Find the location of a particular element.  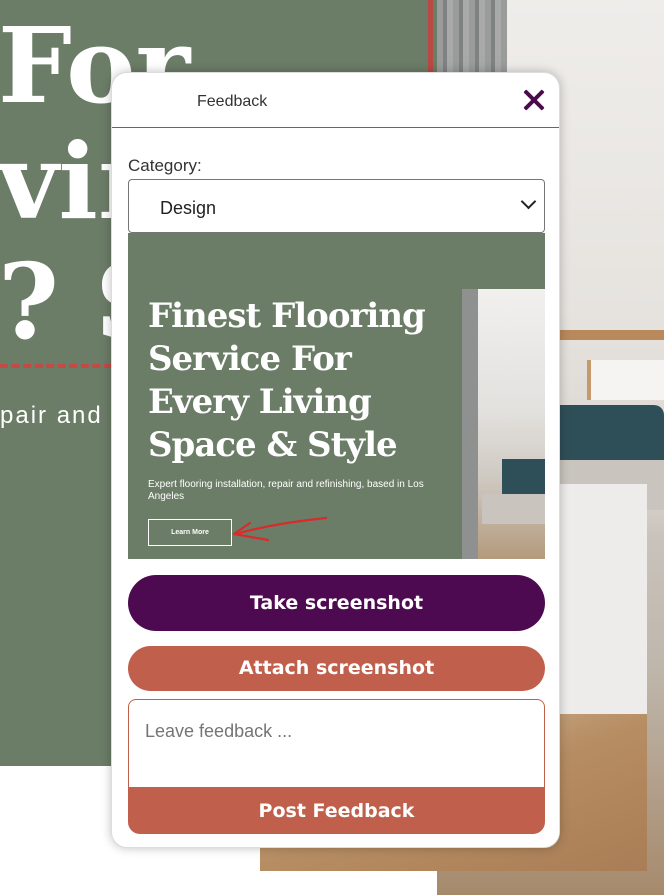

category-select: Design is located at coordinates (336, 206).